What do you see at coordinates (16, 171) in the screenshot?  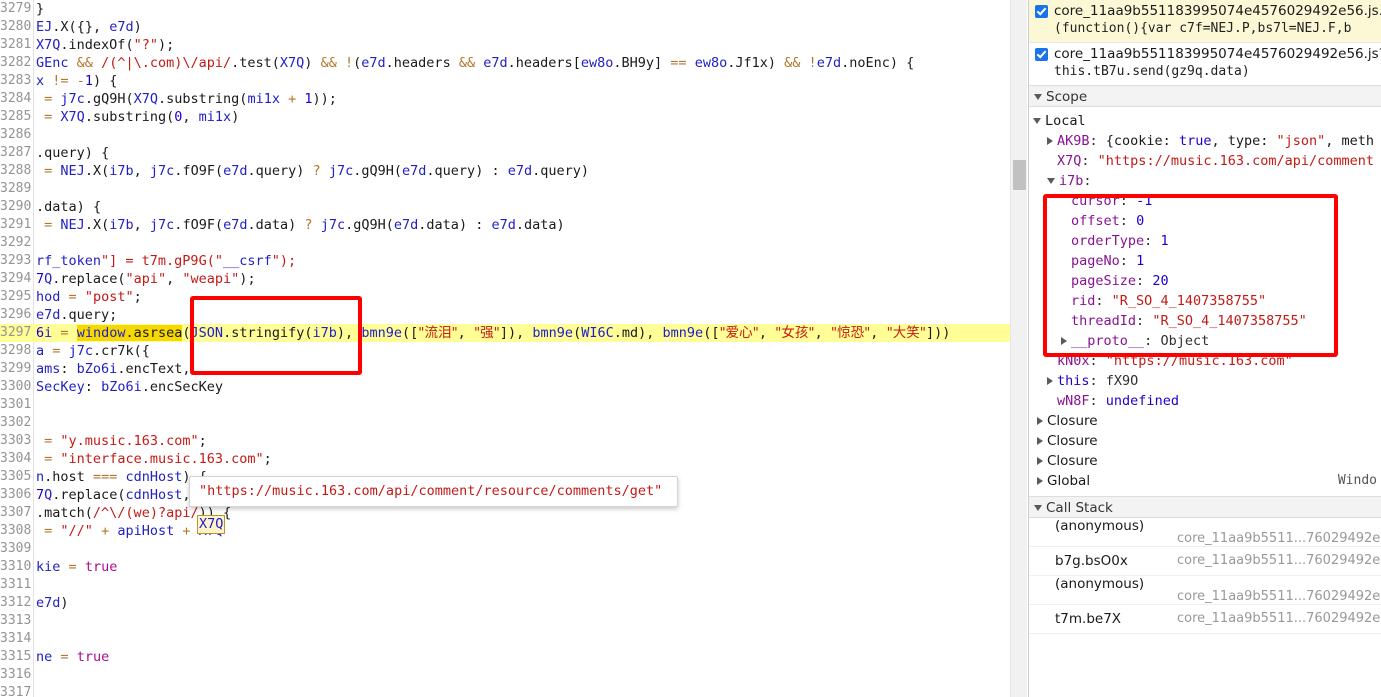 I see `line-number: 3288` at bounding box center [16, 171].